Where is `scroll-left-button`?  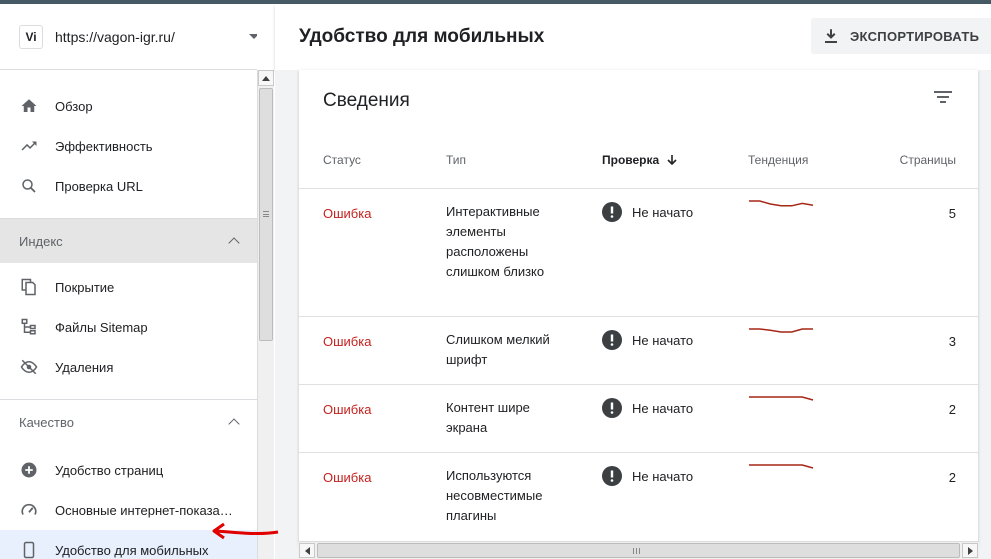
scroll-left-button is located at coordinates (307, 550).